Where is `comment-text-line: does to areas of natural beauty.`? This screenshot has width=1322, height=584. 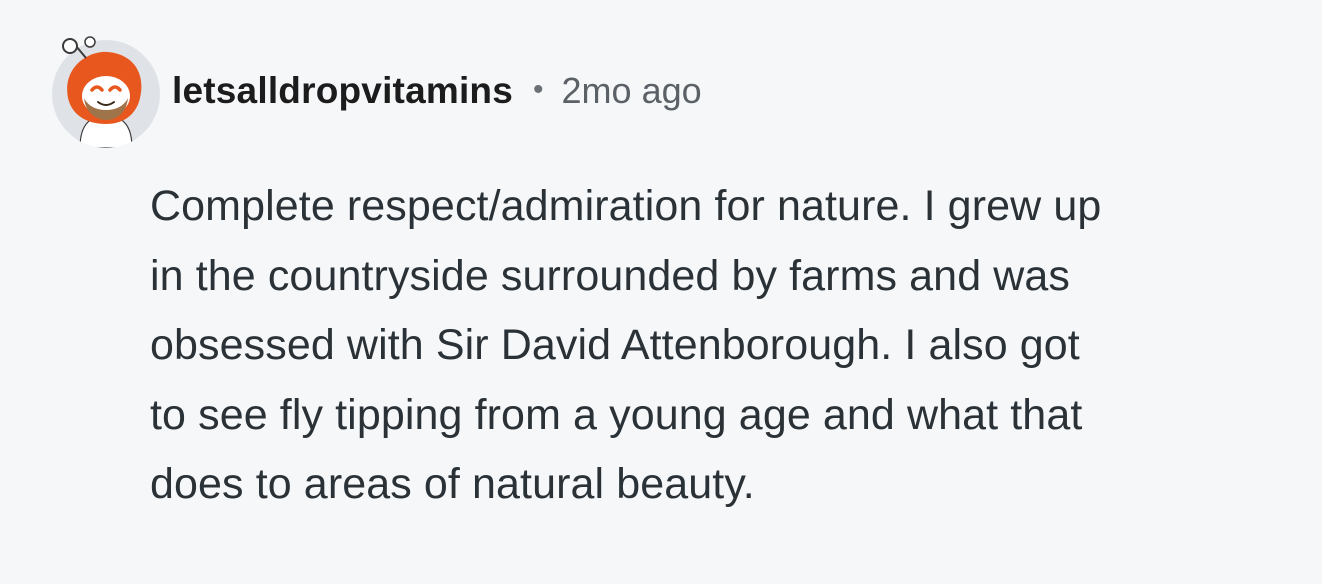
comment-text-line: does to areas of natural beauty. is located at coordinates (452, 484).